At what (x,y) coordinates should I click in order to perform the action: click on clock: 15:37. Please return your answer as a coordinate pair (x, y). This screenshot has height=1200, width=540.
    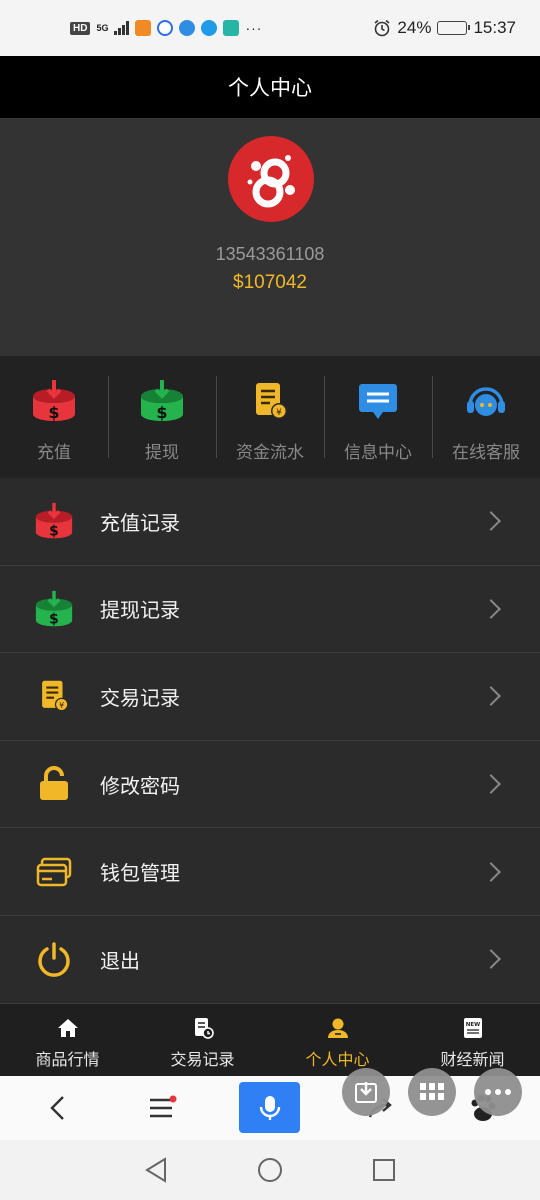
    Looking at the image, I should click on (494, 27).